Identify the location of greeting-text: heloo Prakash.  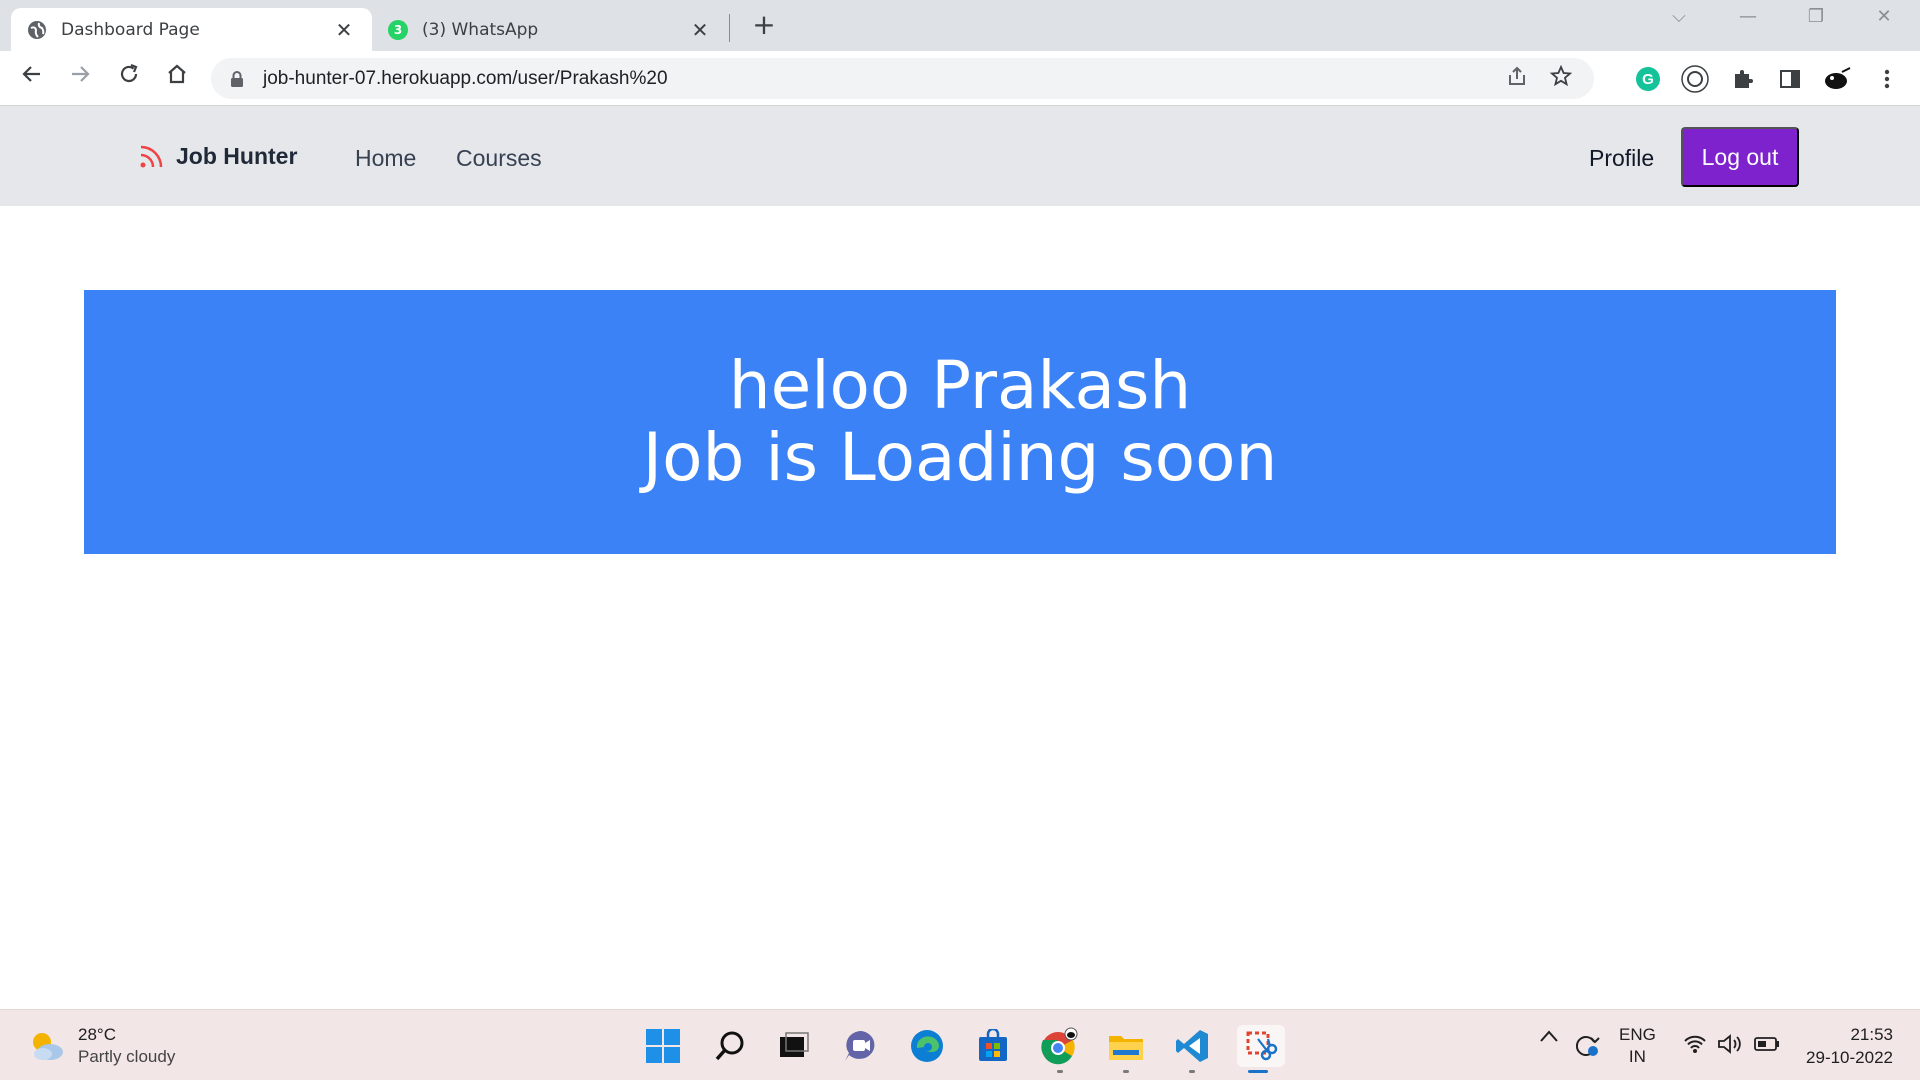
(960, 385).